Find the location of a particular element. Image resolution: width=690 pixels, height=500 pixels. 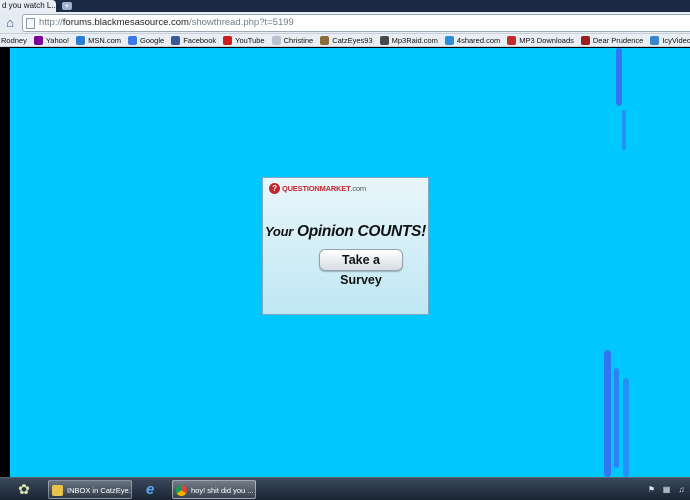

home-icon: ⌂ is located at coordinates (10, 23).